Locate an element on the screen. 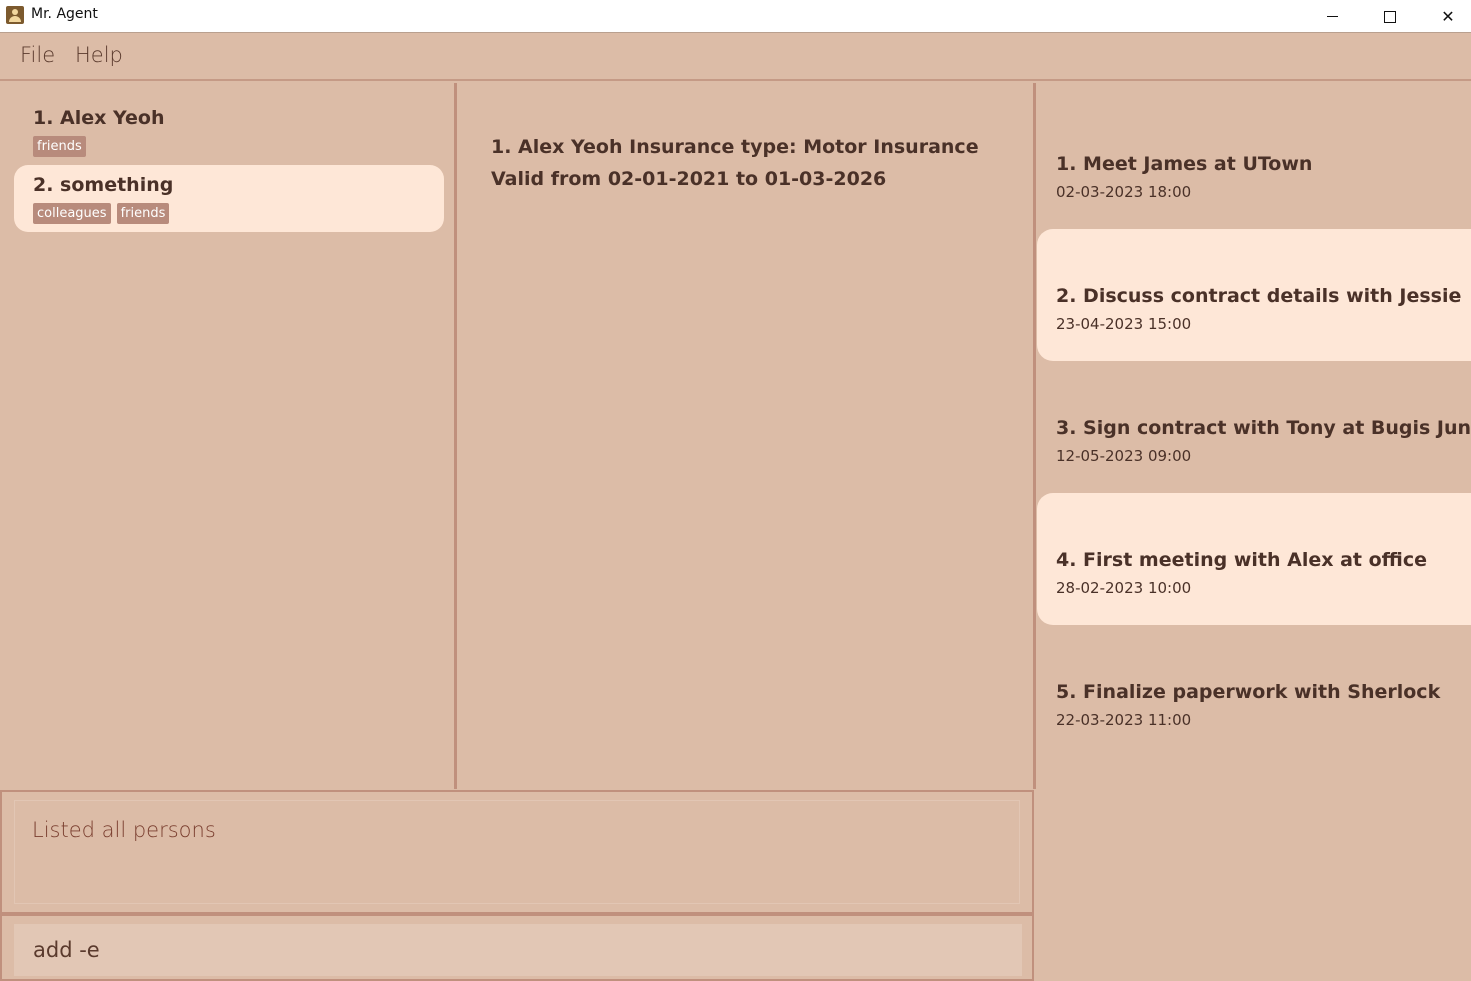 Image resolution: width=1471 pixels, height=981 pixels. title-bar: Mr. Agent ✕ is located at coordinates (735, 16).